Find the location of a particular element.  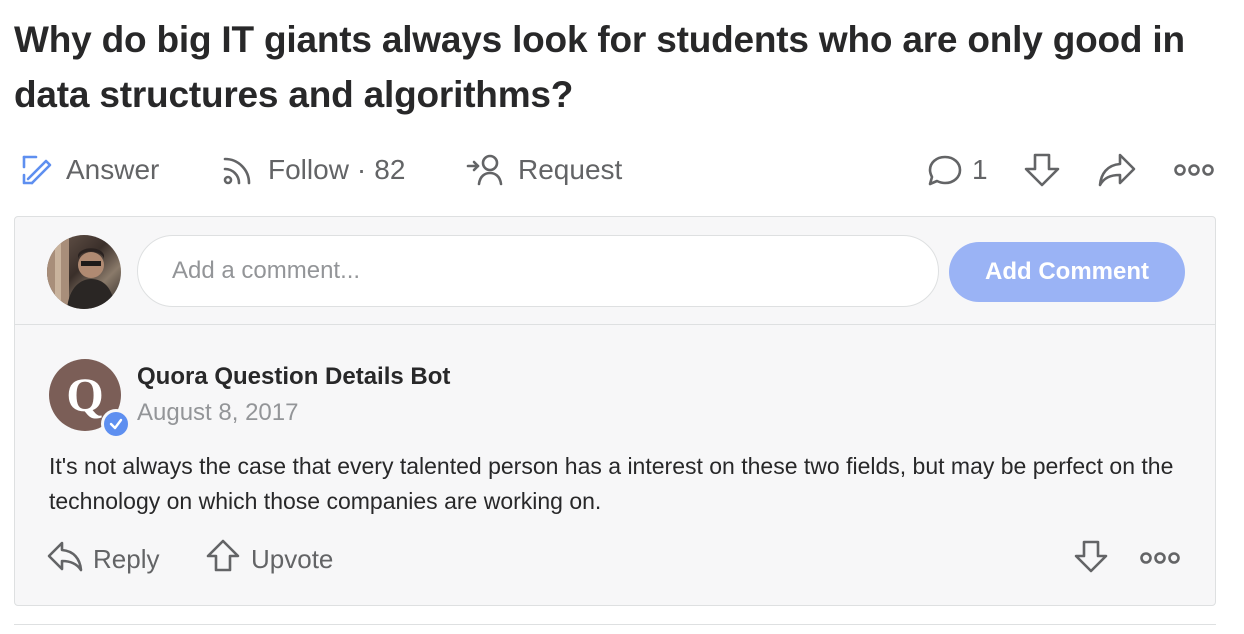

share-icon is located at coordinates (1117, 170).